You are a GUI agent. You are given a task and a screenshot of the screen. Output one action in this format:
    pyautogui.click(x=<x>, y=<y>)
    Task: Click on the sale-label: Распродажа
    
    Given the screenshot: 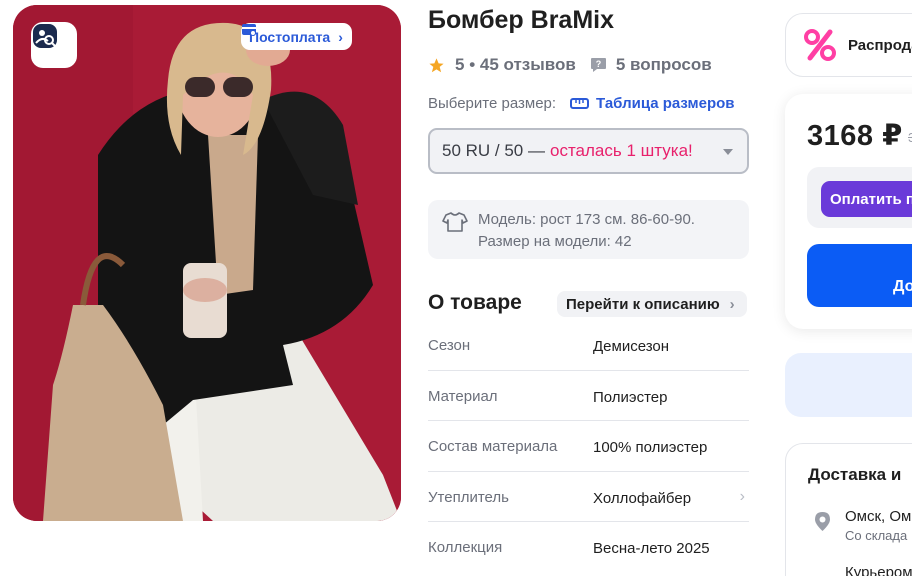 What is the action you would take?
    pyautogui.click(x=880, y=45)
    